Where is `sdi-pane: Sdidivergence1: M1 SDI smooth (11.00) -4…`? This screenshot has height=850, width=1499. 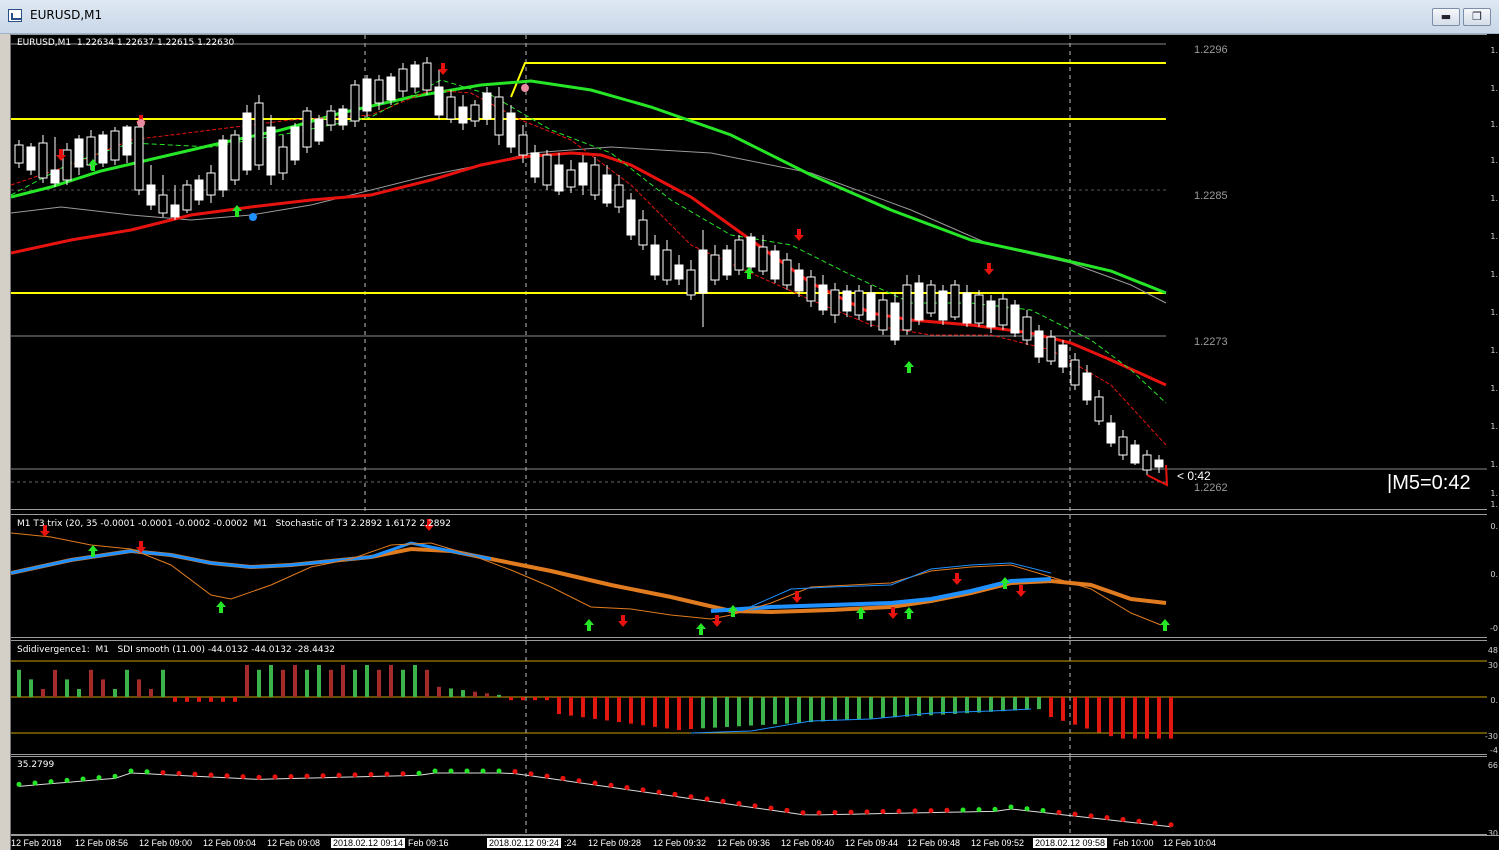 sdi-pane: Sdidivergence1: M1 SDI smooth (11.00) -4… is located at coordinates (749, 698).